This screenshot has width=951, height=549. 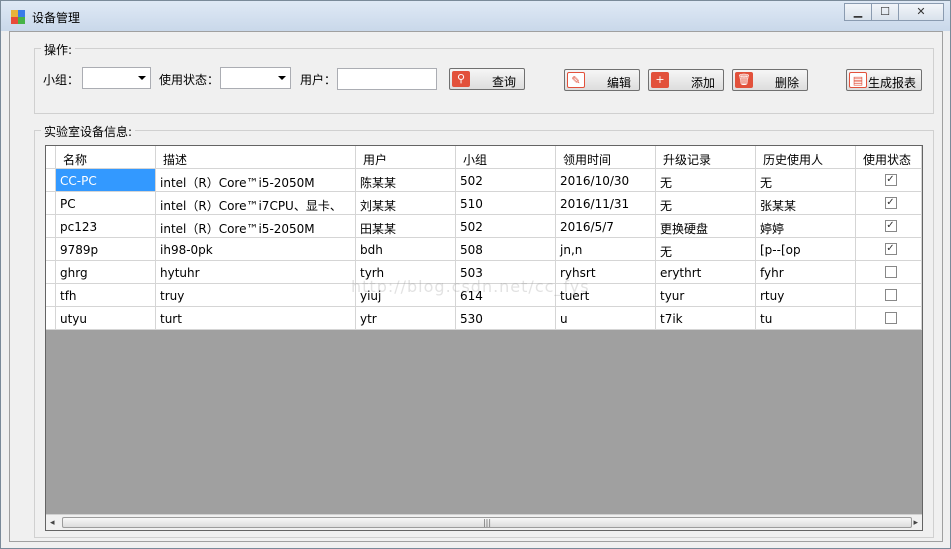 What do you see at coordinates (106, 180) in the screenshot?
I see `table-cell: CC-PC` at bounding box center [106, 180].